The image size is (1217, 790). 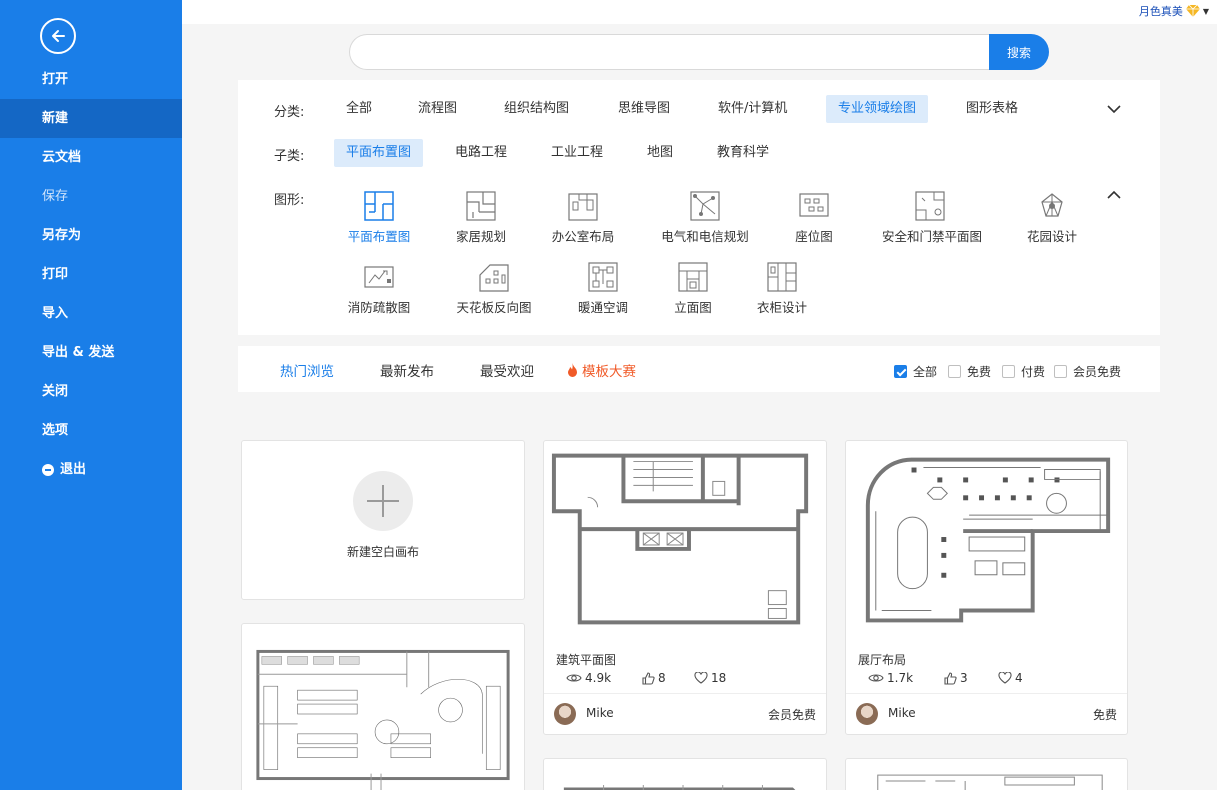 What do you see at coordinates (91, 235) in the screenshot?
I see `menu-save-as: 另存为` at bounding box center [91, 235].